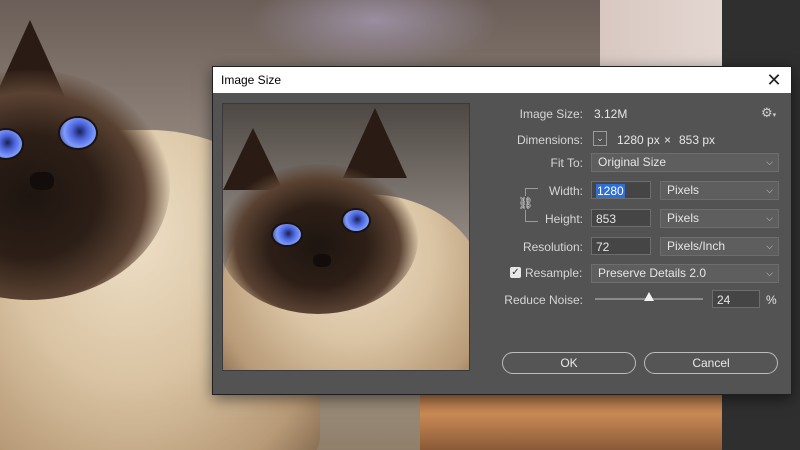  What do you see at coordinates (552, 247) in the screenshot?
I see `resolution-label: Resolution:` at bounding box center [552, 247].